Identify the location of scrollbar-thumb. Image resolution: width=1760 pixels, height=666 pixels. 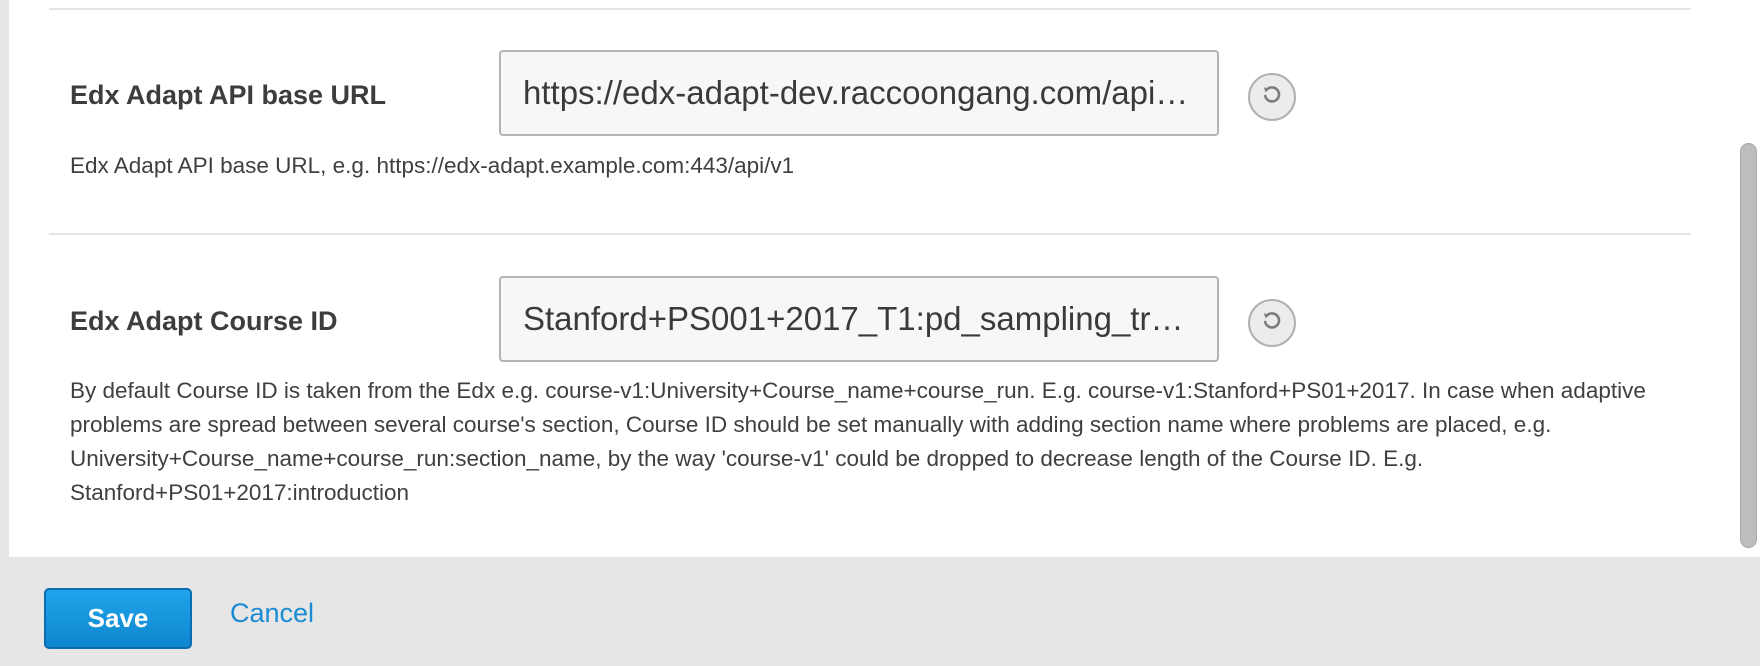
(1748, 345).